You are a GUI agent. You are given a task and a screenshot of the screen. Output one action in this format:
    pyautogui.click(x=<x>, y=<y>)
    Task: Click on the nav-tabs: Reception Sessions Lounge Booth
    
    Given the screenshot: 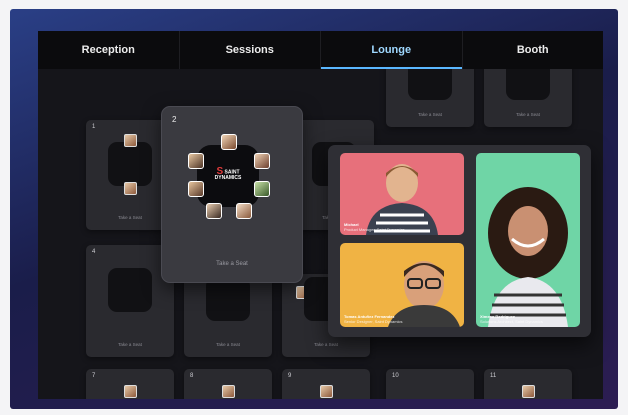 What is the action you would take?
    pyautogui.click(x=320, y=50)
    